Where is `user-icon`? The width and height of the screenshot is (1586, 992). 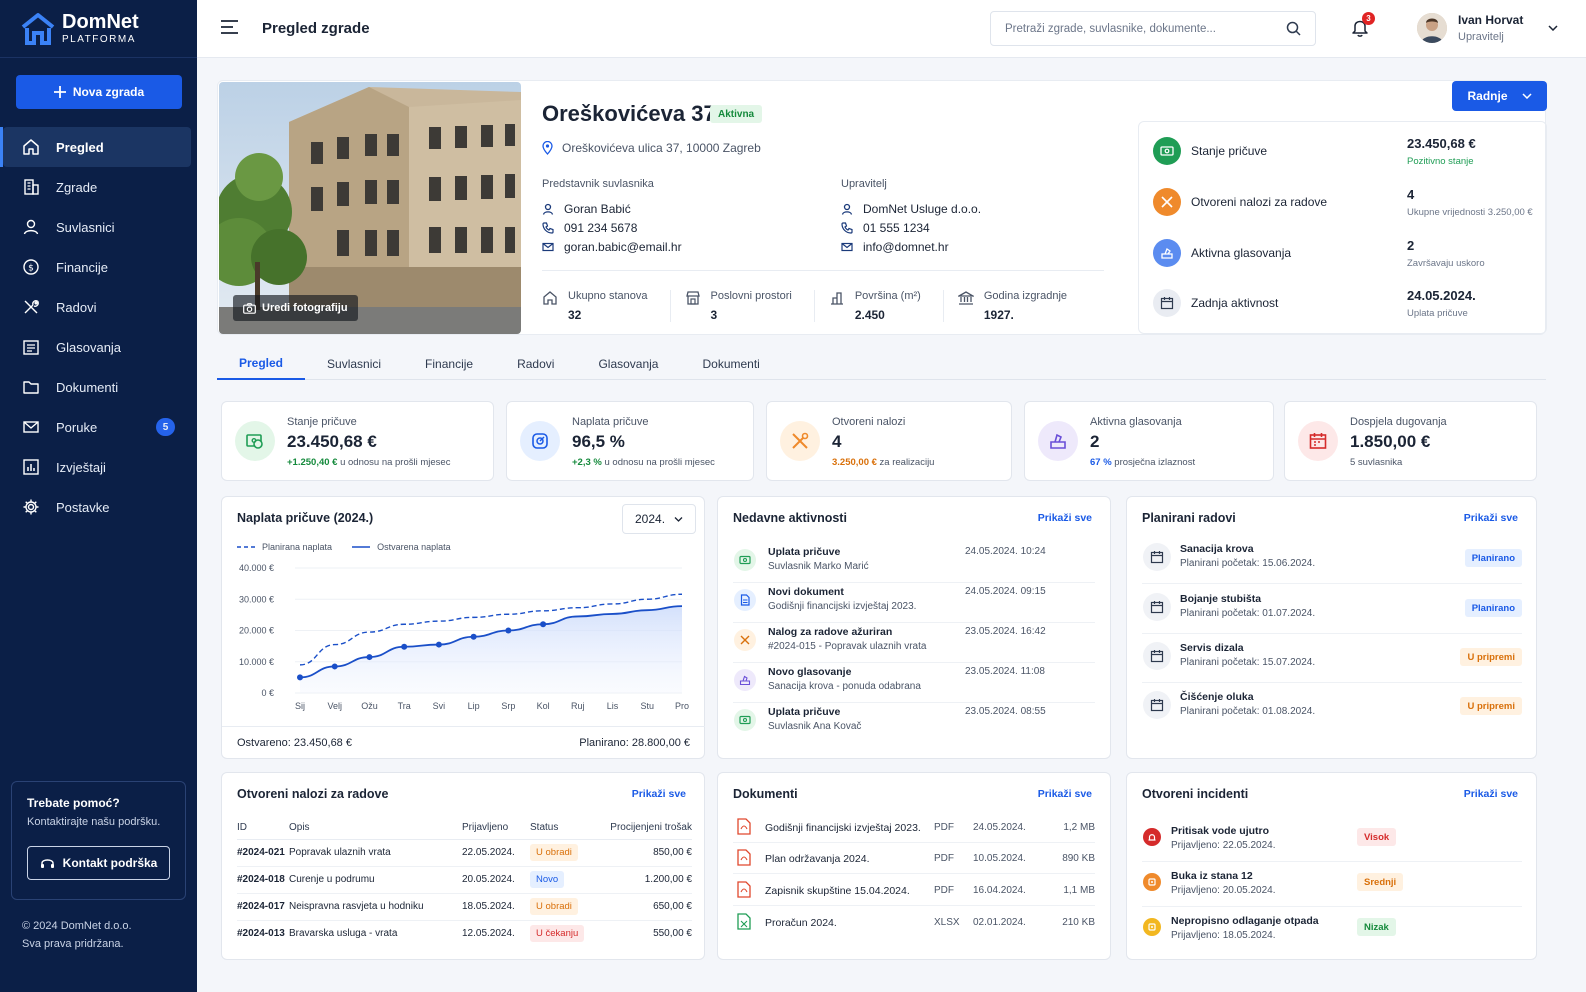 user-icon is located at coordinates (548, 209).